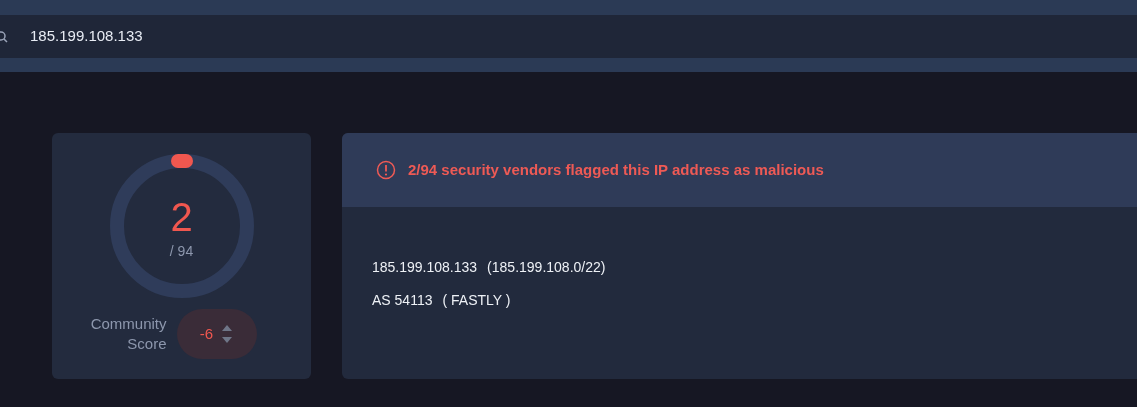 Image resolution: width=1137 pixels, height=407 pixels. What do you see at coordinates (4, 36) in the screenshot?
I see `search-icon` at bounding box center [4, 36].